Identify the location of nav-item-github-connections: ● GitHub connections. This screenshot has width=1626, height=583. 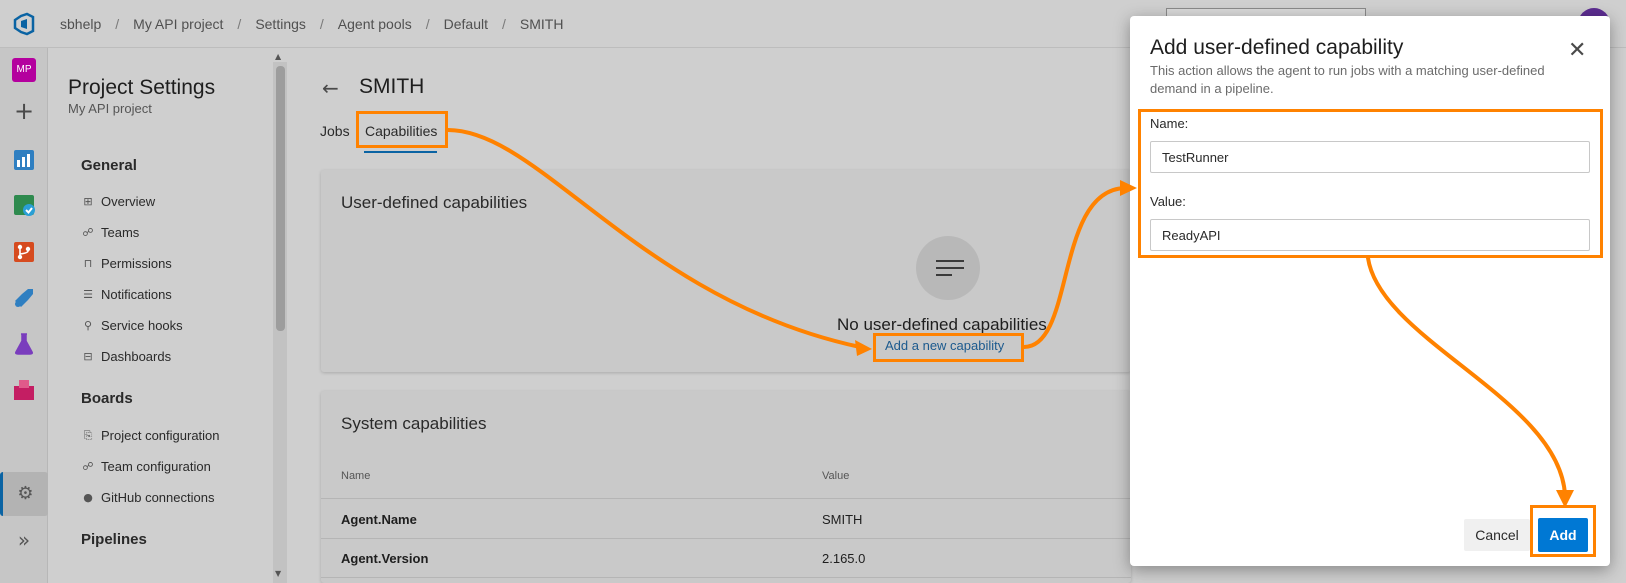
(147, 497).